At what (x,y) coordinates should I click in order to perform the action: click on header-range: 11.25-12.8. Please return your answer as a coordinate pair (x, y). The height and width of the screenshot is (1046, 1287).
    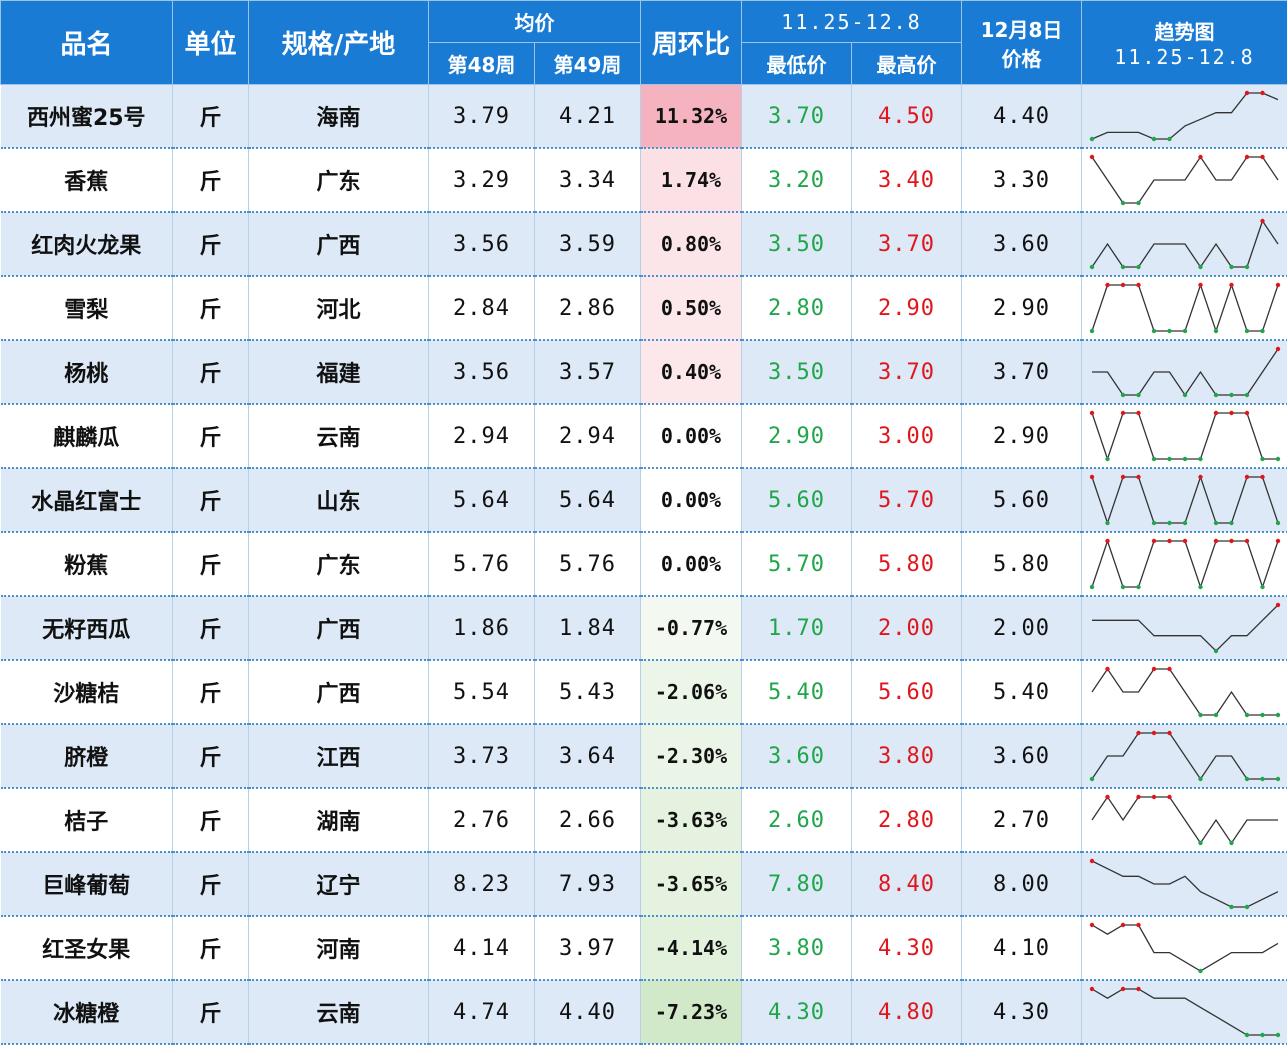
    Looking at the image, I should click on (851, 21).